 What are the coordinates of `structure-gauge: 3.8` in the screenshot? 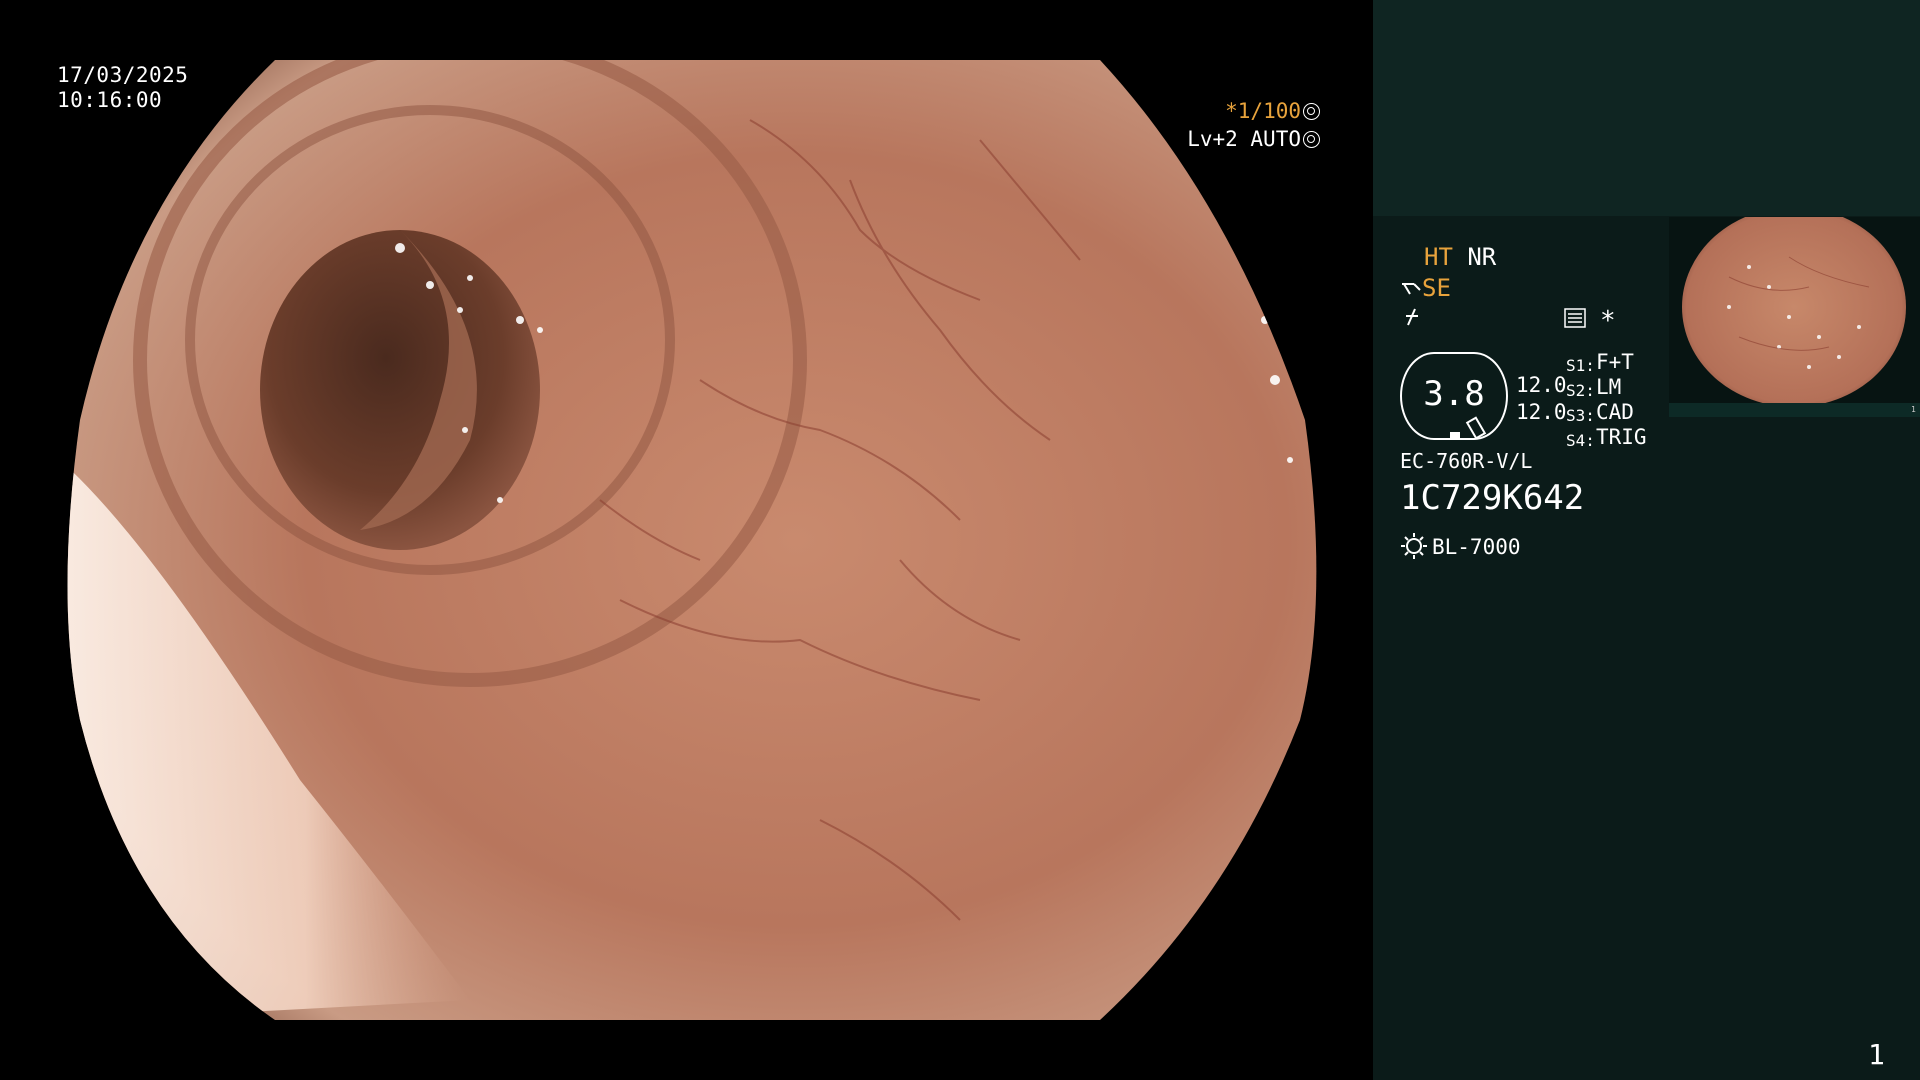 It's located at (1454, 396).